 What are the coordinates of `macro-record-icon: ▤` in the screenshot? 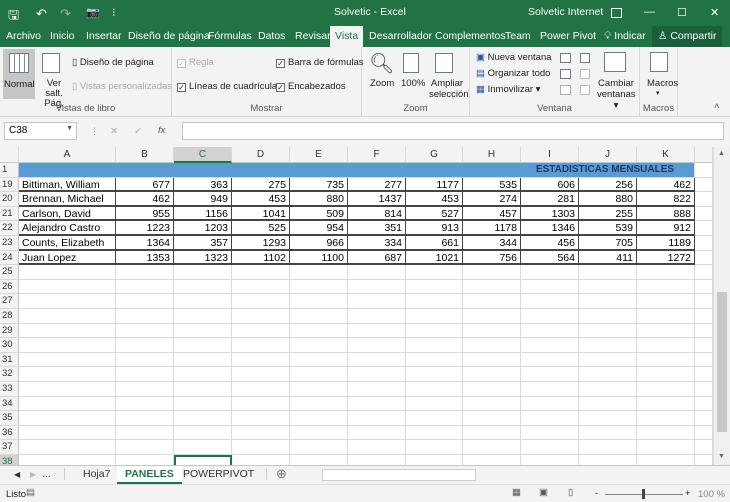 It's located at (30, 492).